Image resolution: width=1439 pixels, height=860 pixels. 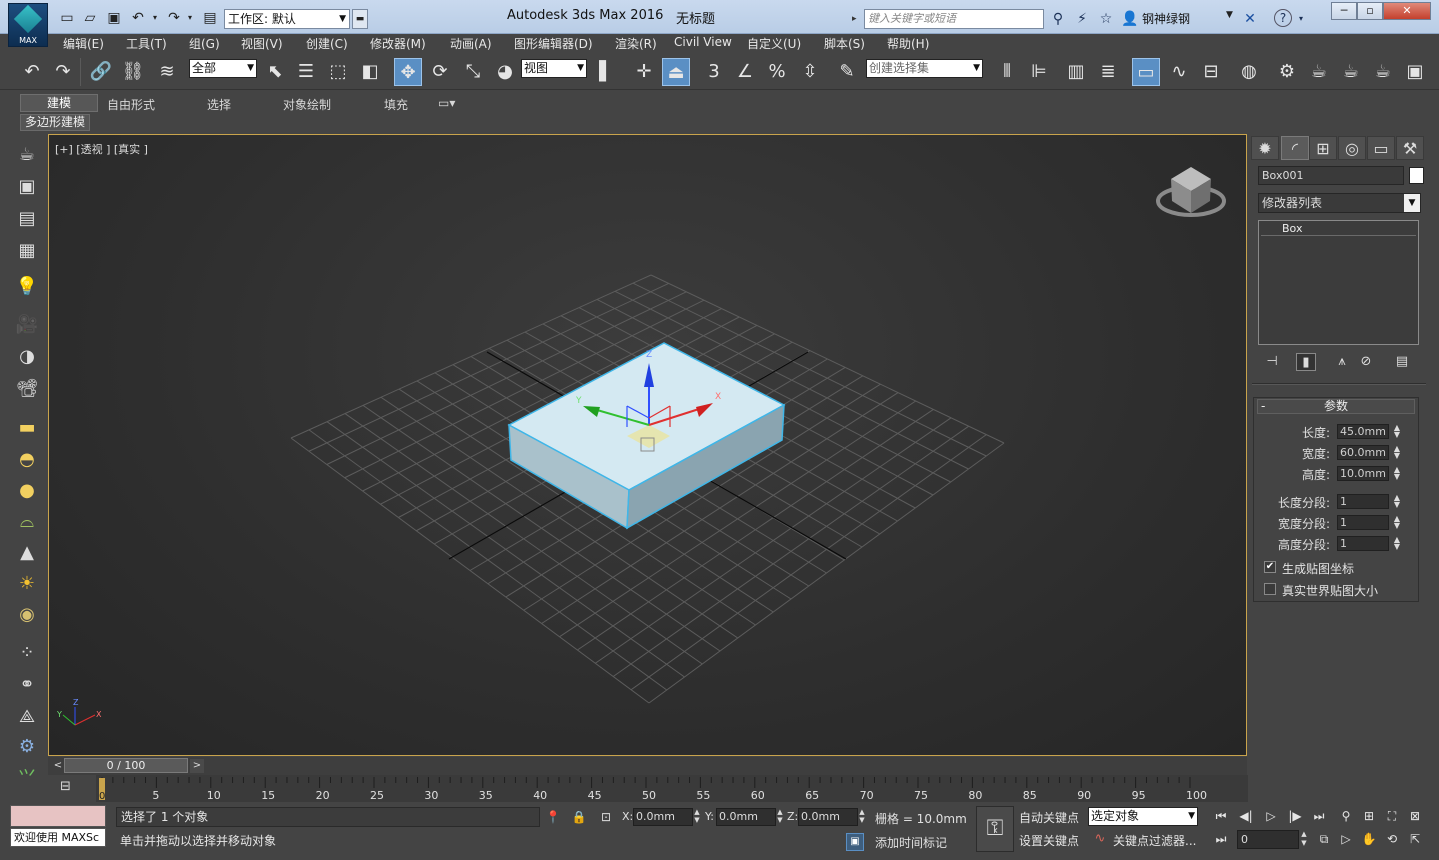 I want to click on select-by-name-icon: ☰, so click(x=306, y=72).